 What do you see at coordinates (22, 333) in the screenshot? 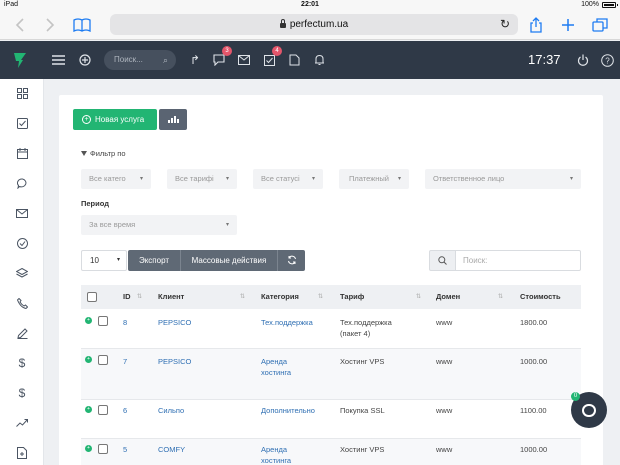
I see `edit-icon` at bounding box center [22, 333].